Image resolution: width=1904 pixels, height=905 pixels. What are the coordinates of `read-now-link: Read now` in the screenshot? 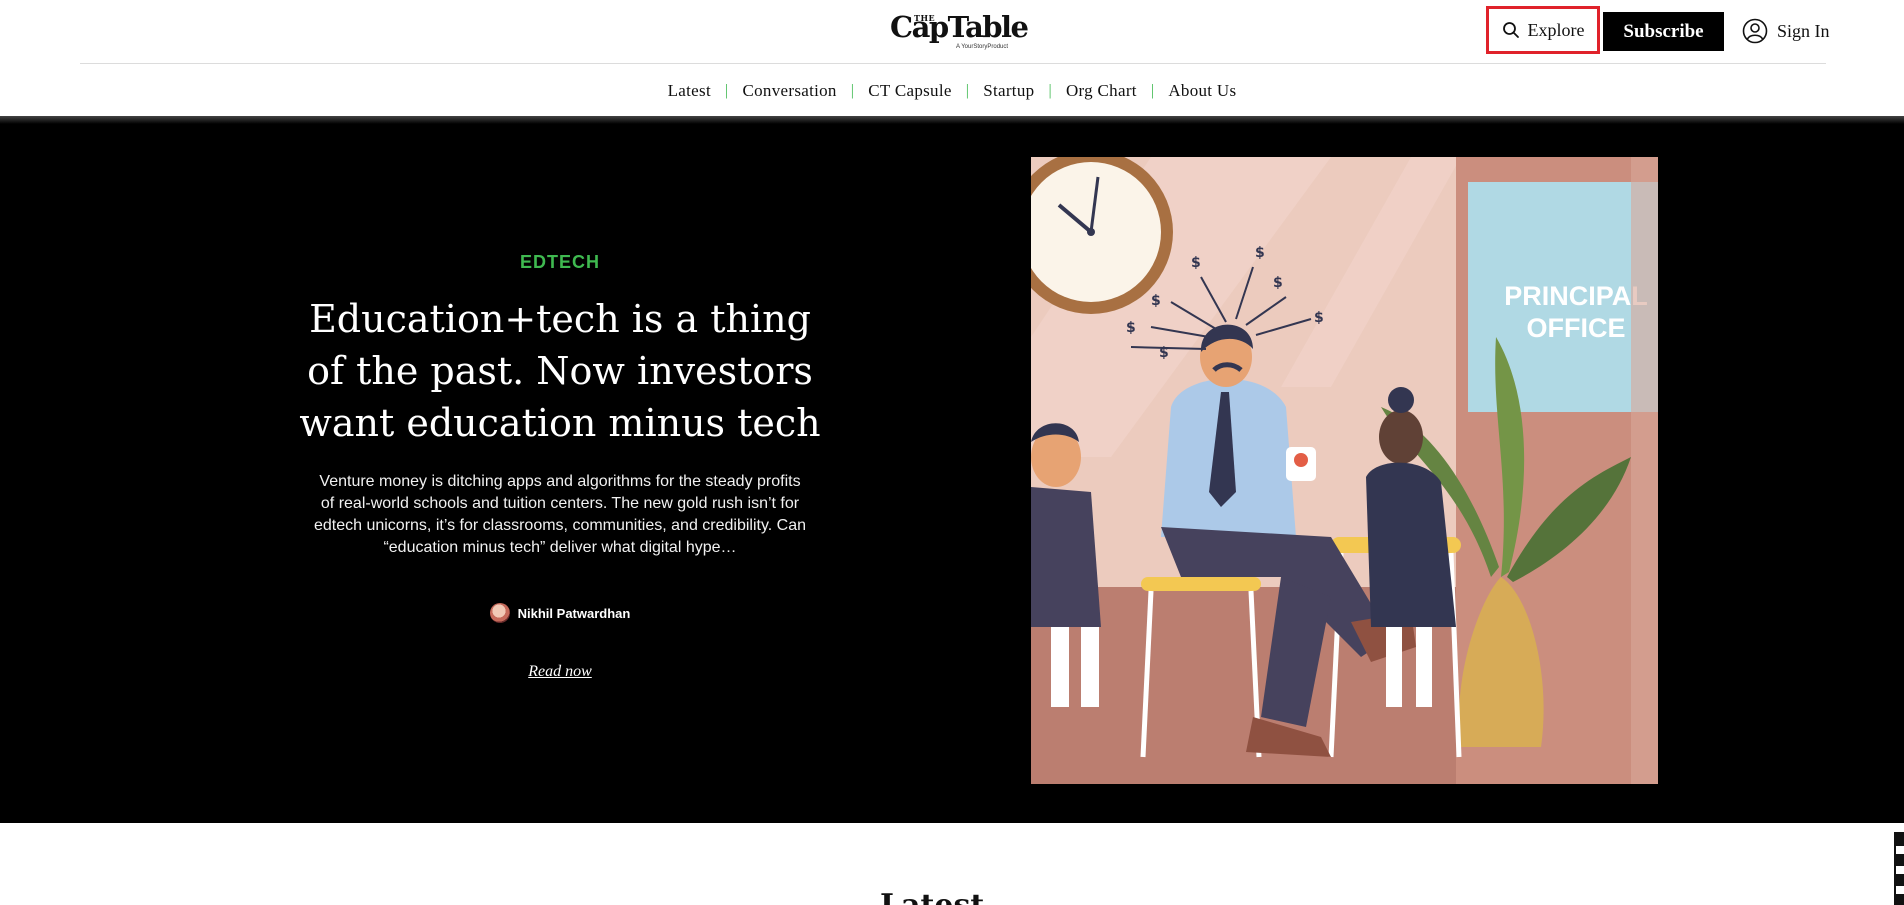 It's located at (560, 672).